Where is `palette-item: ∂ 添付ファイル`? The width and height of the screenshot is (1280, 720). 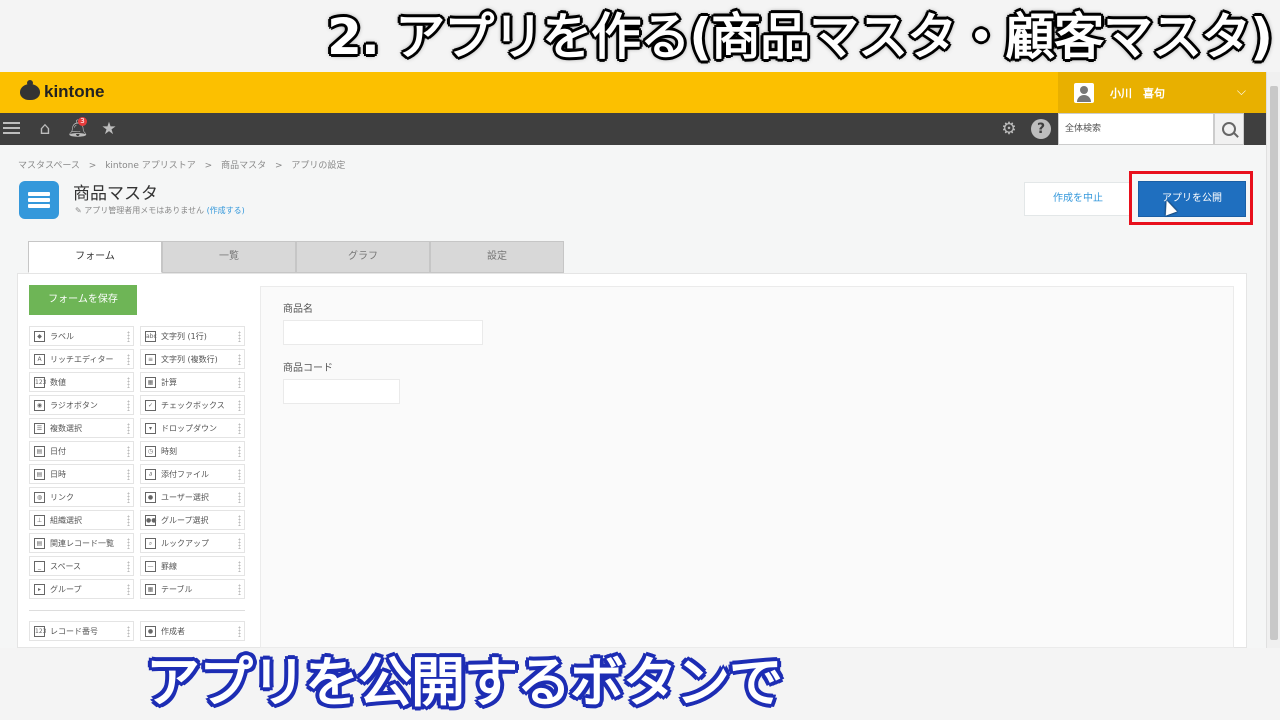
palette-item: ∂ 添付ファイル is located at coordinates (192, 474).